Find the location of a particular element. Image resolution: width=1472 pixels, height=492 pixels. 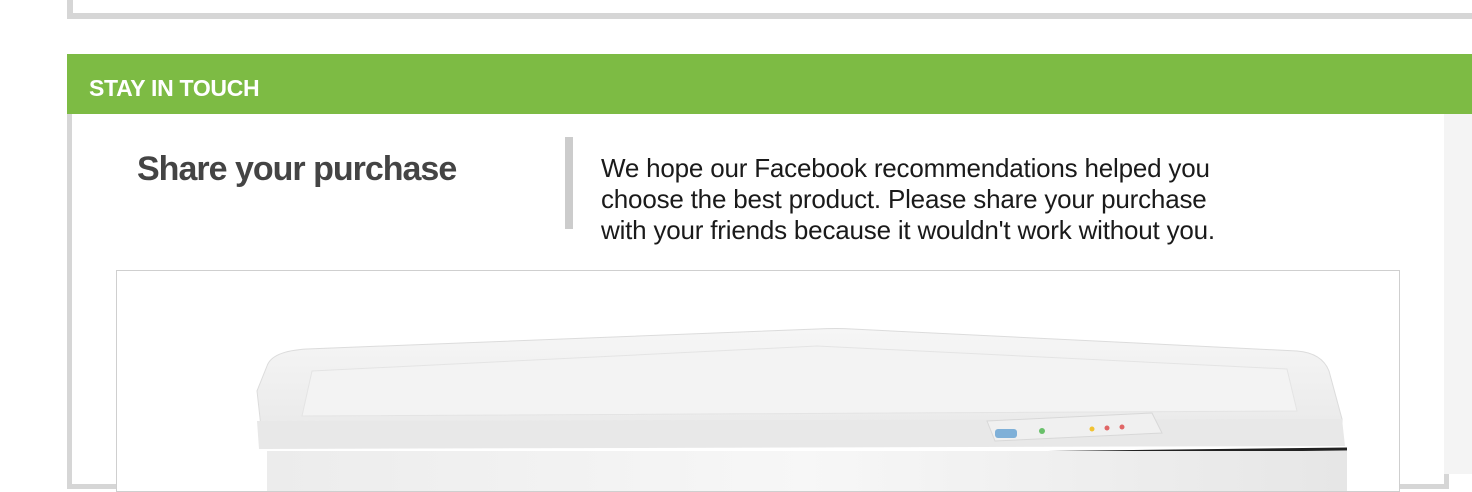

vertical-divider is located at coordinates (569, 183).